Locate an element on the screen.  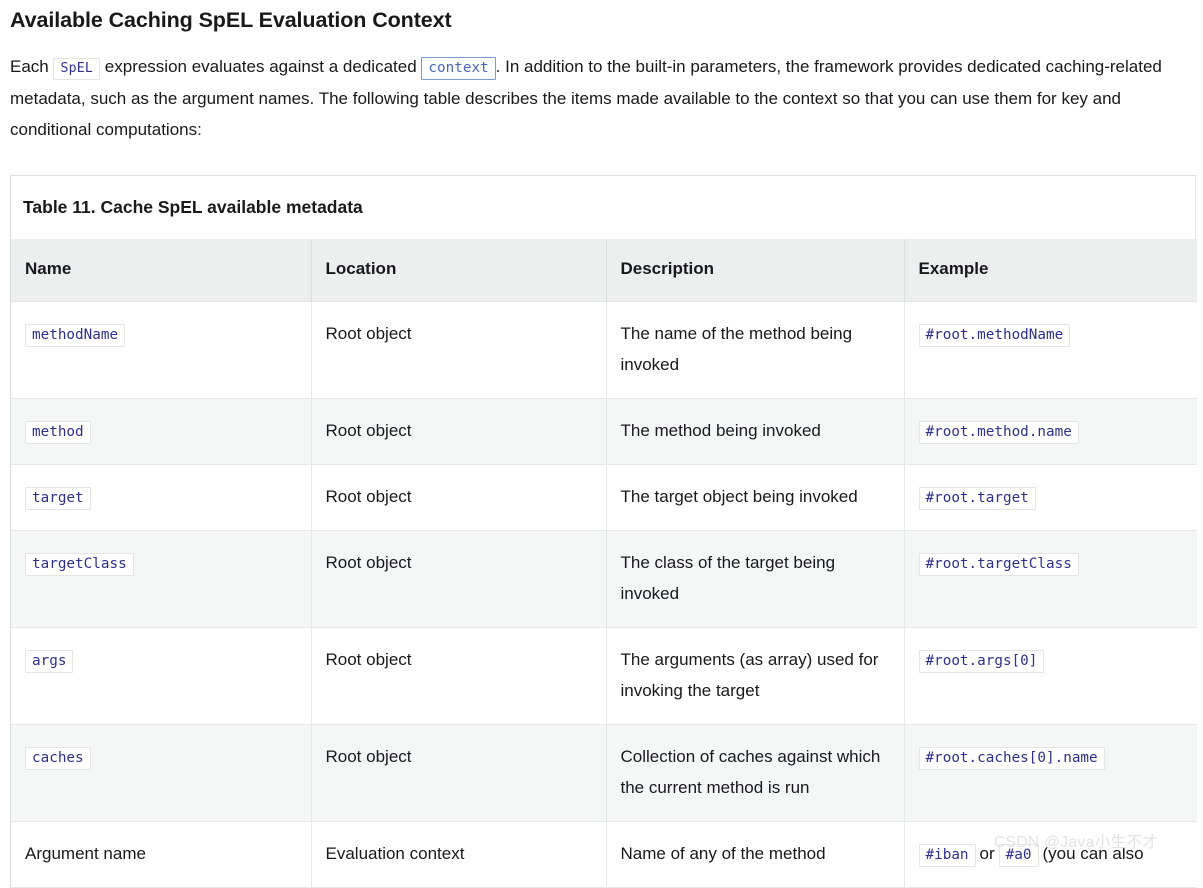
code-span-example: #root.caches[0].name is located at coordinates (1011, 758).